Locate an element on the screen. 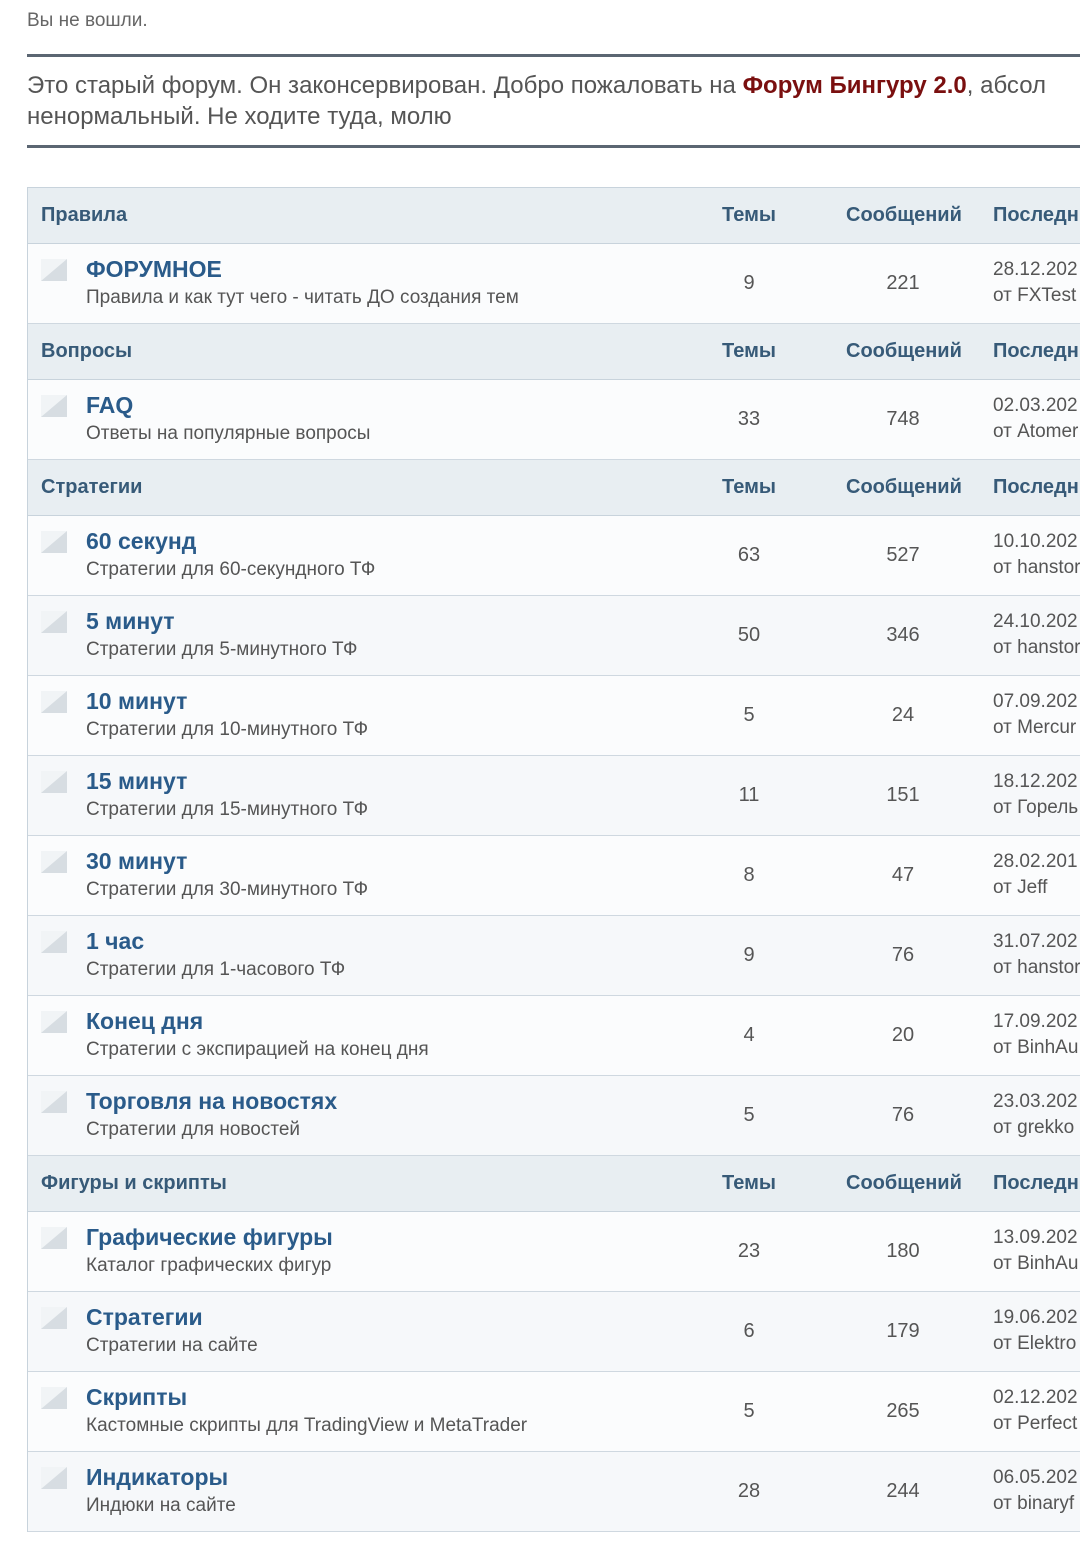 This screenshot has height=1541, width=1080. forum-2-link: Форум Бингуру 2.0 is located at coordinates (855, 85).